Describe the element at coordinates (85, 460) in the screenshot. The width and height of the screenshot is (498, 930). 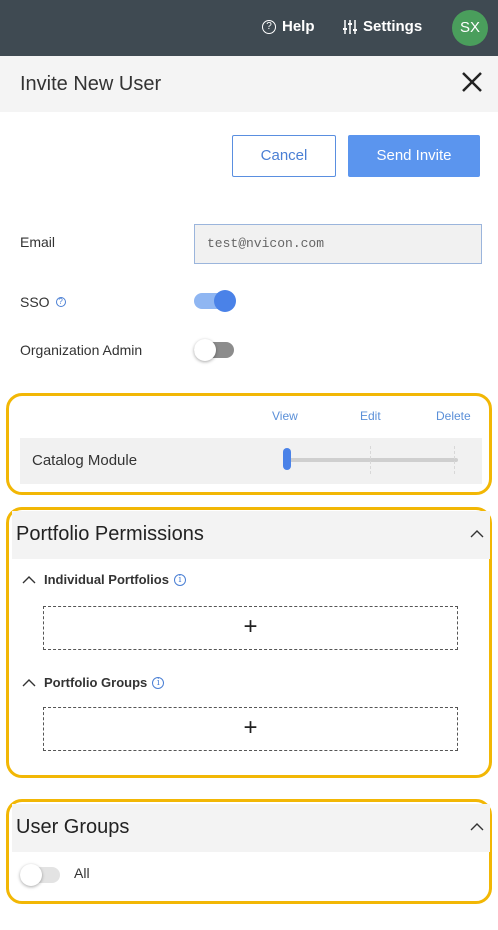
I see `catalog-module-label: Catalog Module` at that location.